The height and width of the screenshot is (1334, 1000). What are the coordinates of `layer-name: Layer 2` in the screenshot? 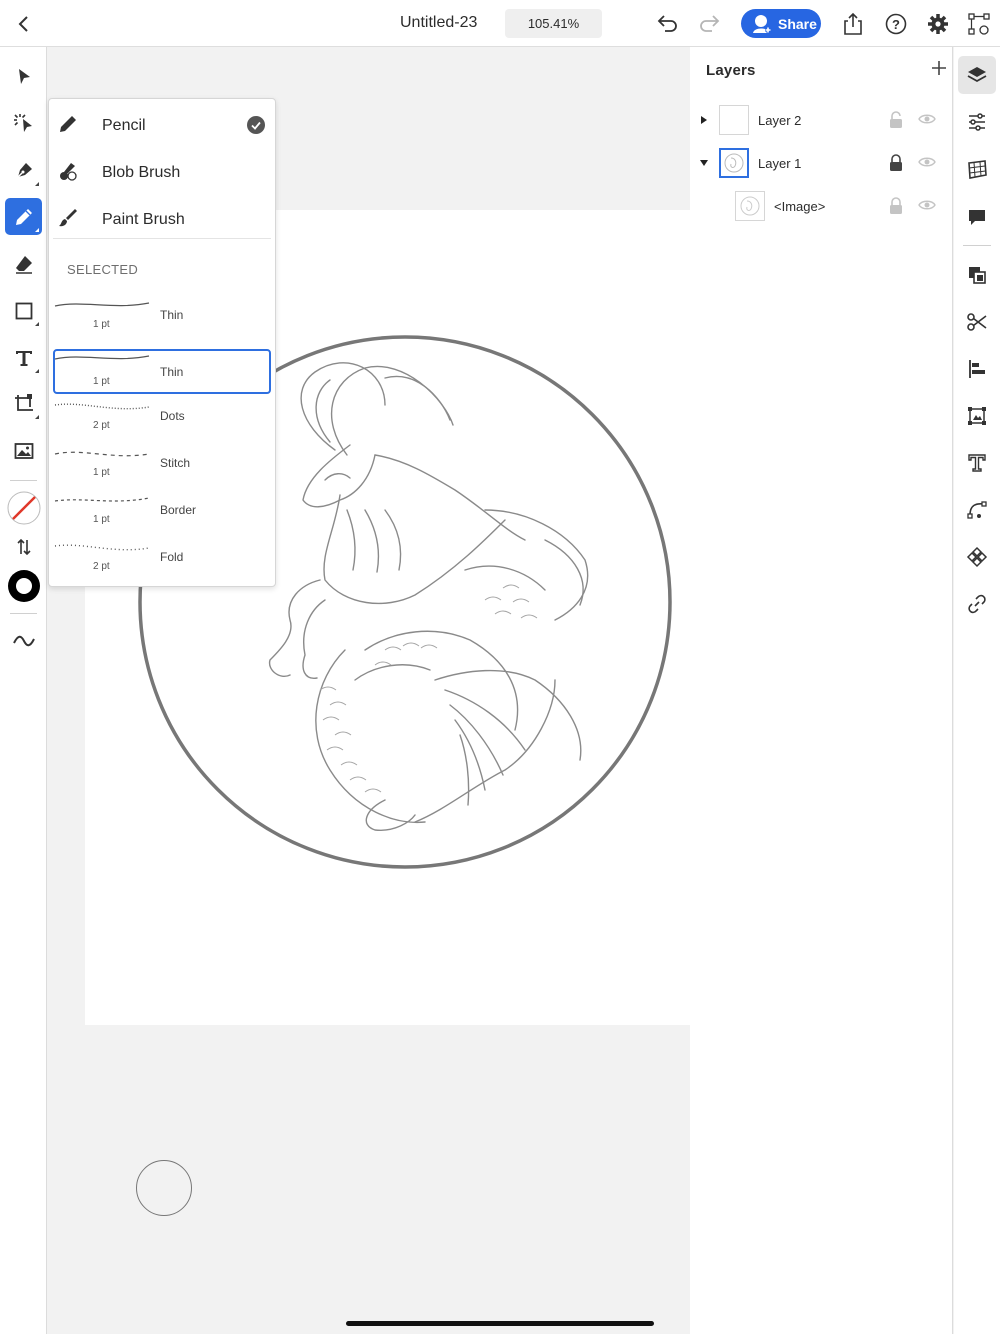 It's located at (780, 120).